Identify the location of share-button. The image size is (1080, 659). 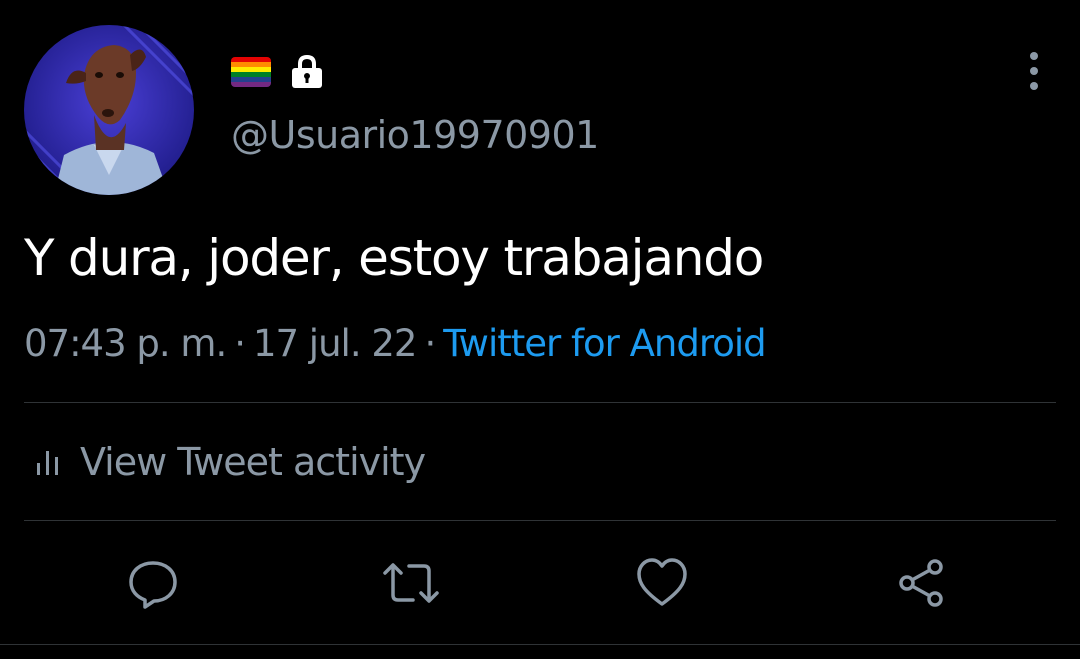
(921, 583).